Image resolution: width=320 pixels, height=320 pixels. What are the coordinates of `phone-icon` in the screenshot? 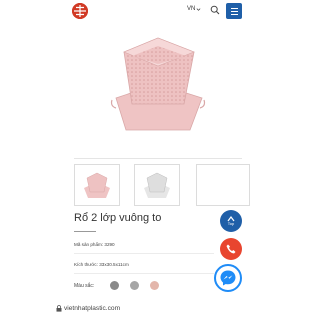 It's located at (231, 249).